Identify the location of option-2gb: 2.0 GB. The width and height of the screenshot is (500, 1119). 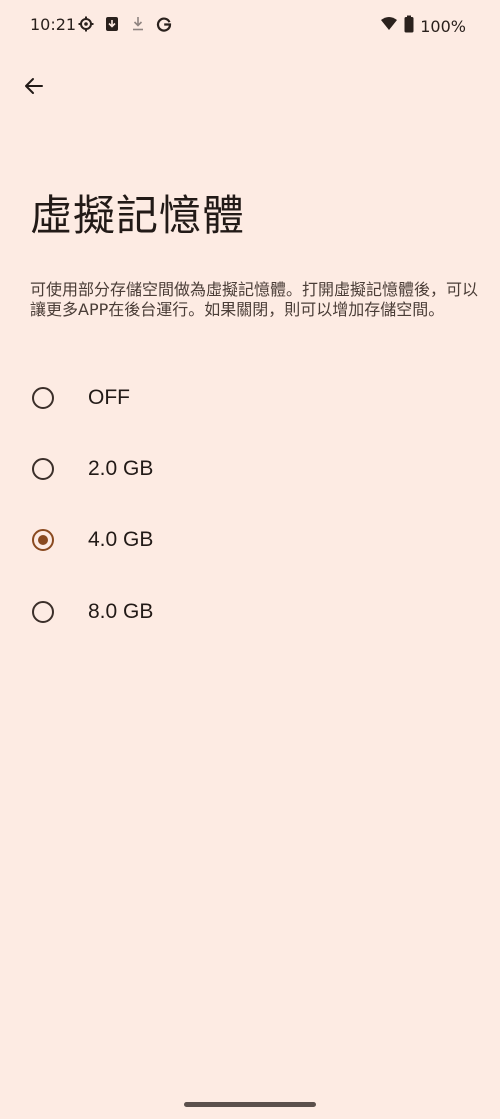
(250, 468).